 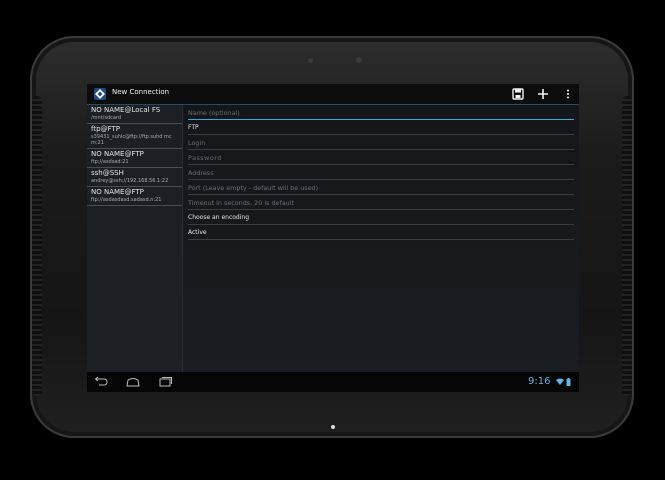 What do you see at coordinates (560, 381) in the screenshot?
I see `wifi-icon` at bounding box center [560, 381].